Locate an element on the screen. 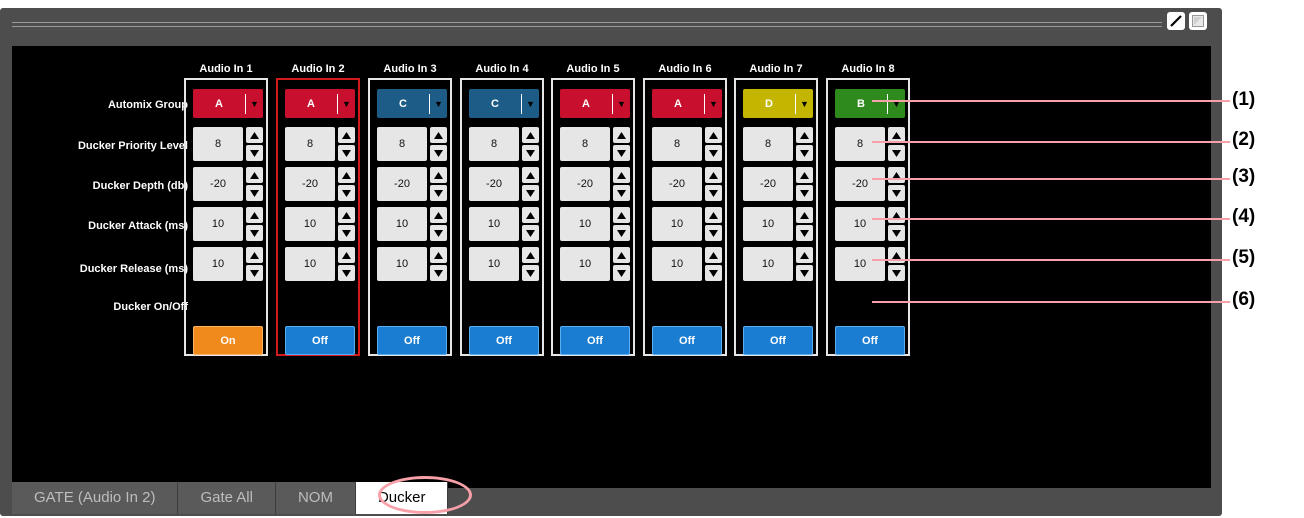 Image resolution: width=1304 pixels, height=518 pixels. channel-column: D ▼ 8 -20 10 10 Off is located at coordinates (776, 217).